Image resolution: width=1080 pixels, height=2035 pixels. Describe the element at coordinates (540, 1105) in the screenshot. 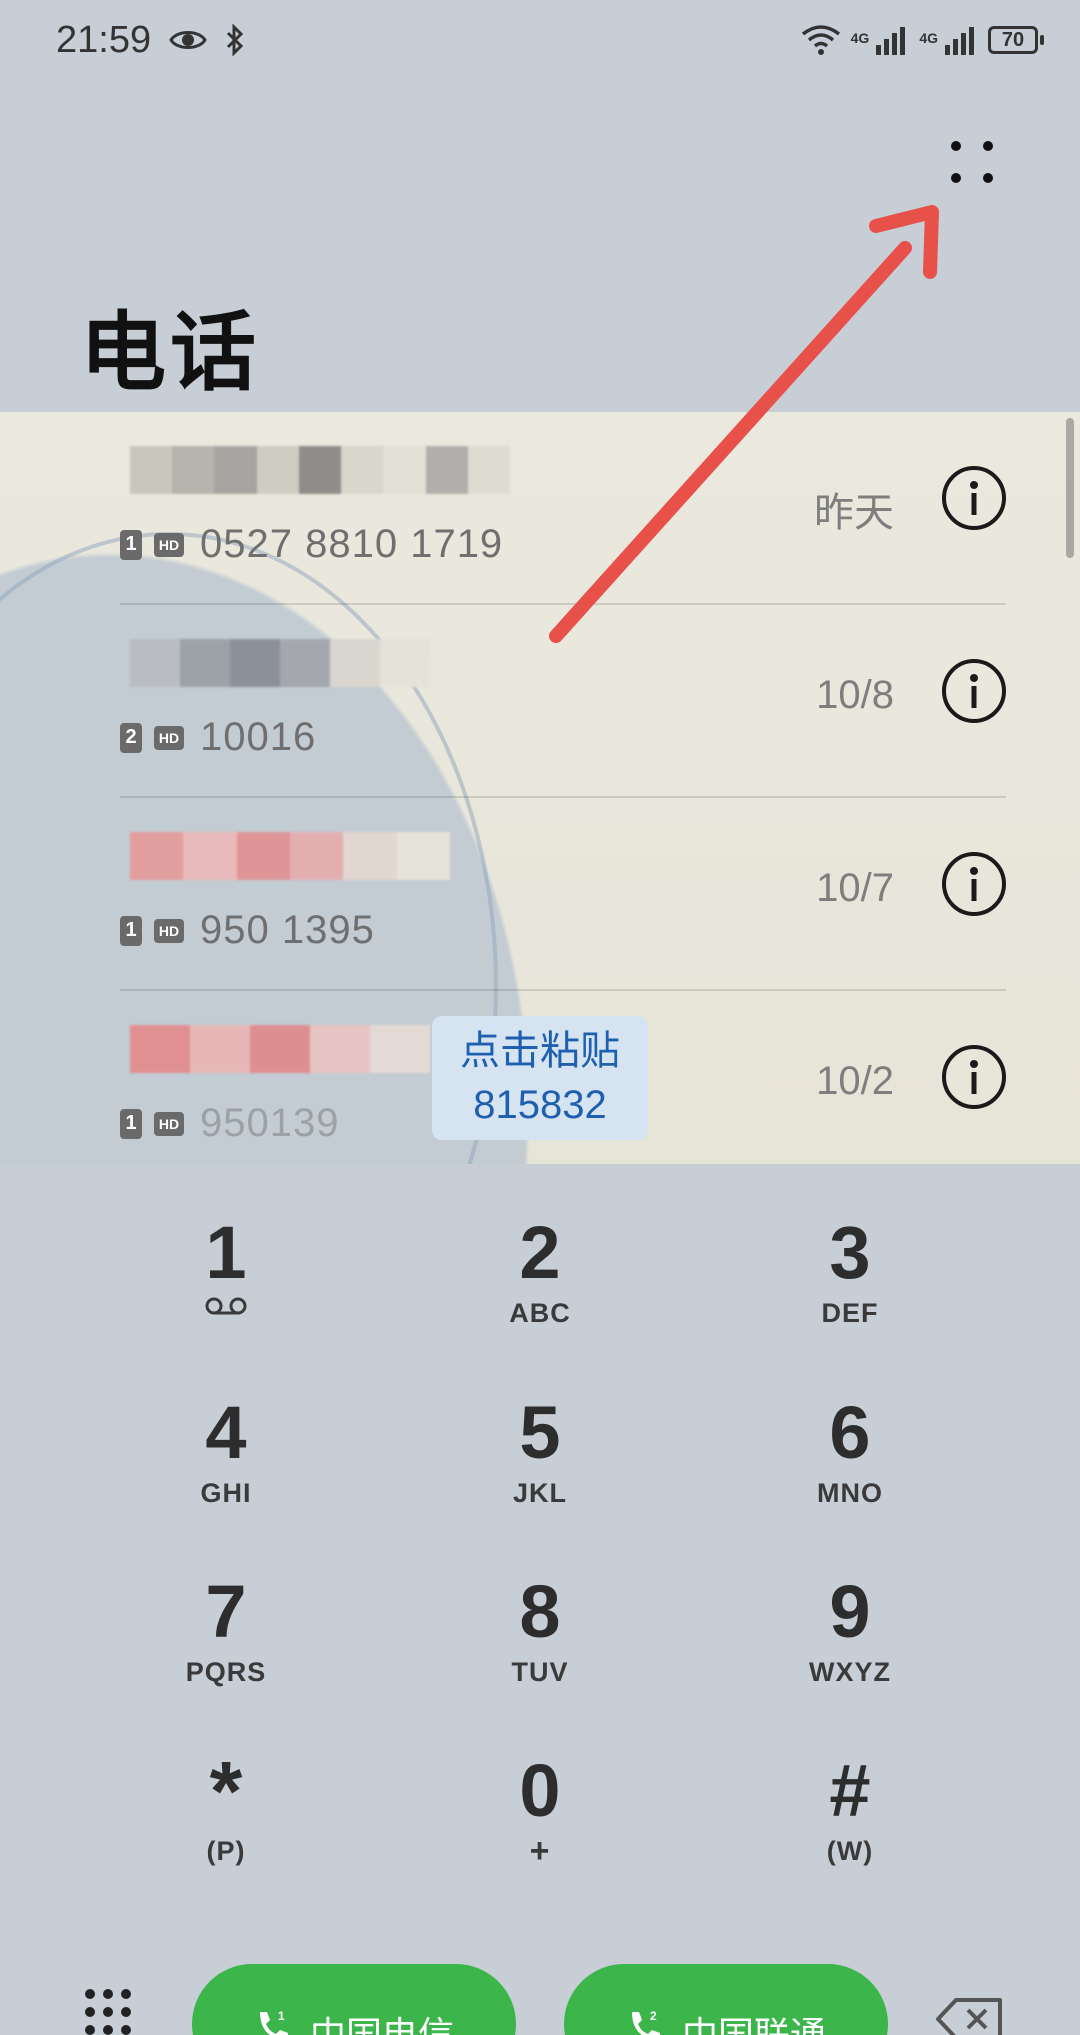

I see `paste-code: 815832` at that location.